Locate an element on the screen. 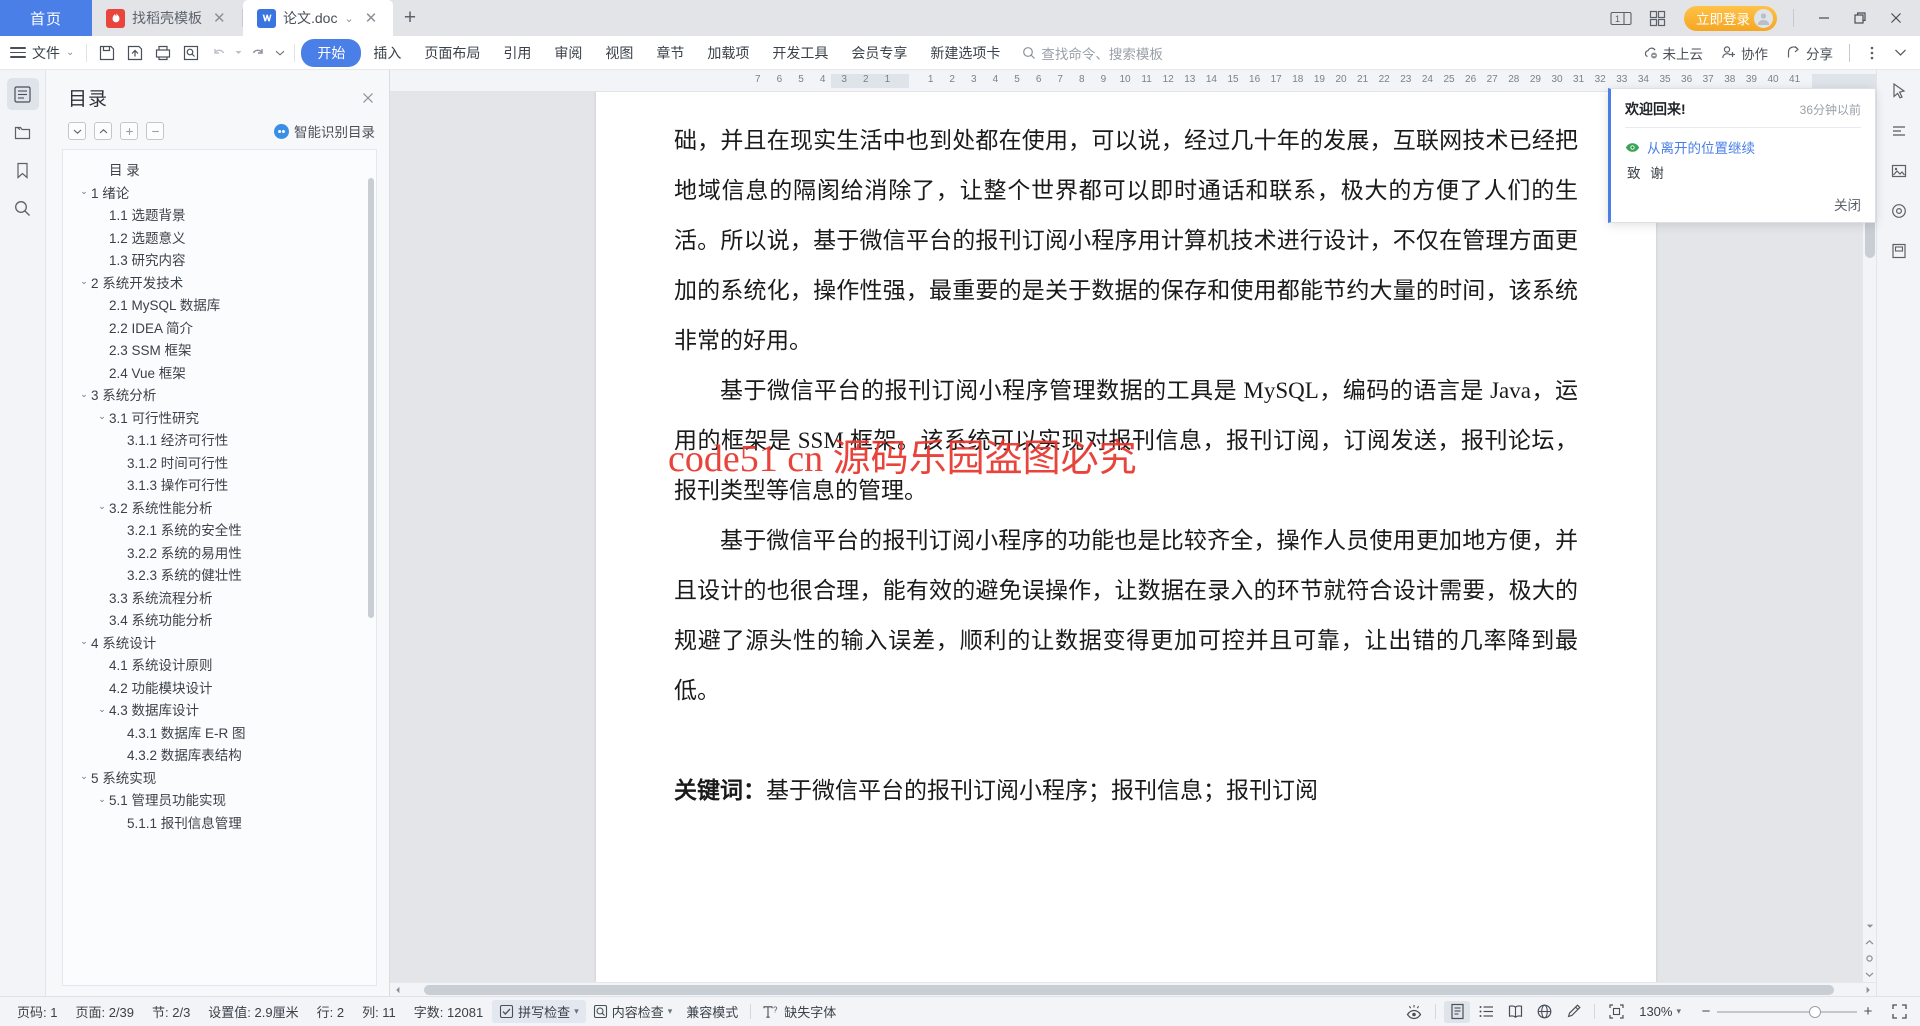 The image size is (1920, 1026). outline-item: 1.1 选题背景 is located at coordinates (219, 214).